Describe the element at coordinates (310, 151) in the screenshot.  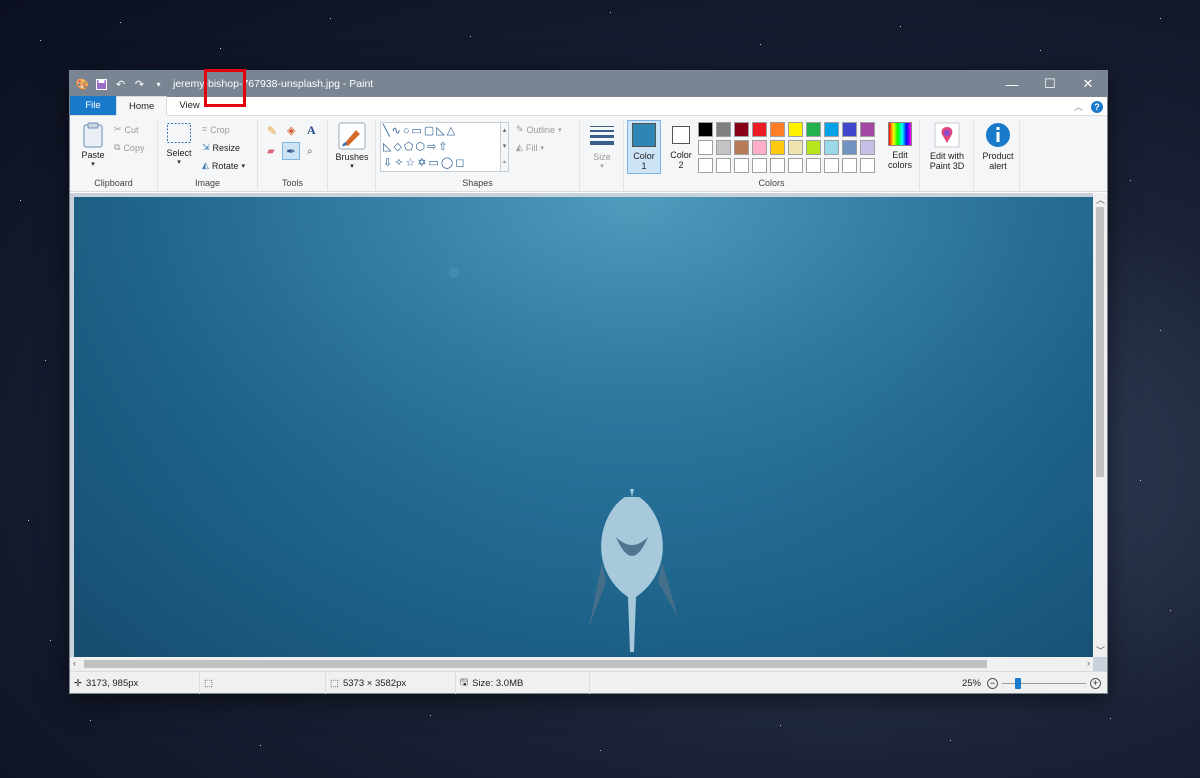
I see `magnifier-tool: ⌕` at that location.